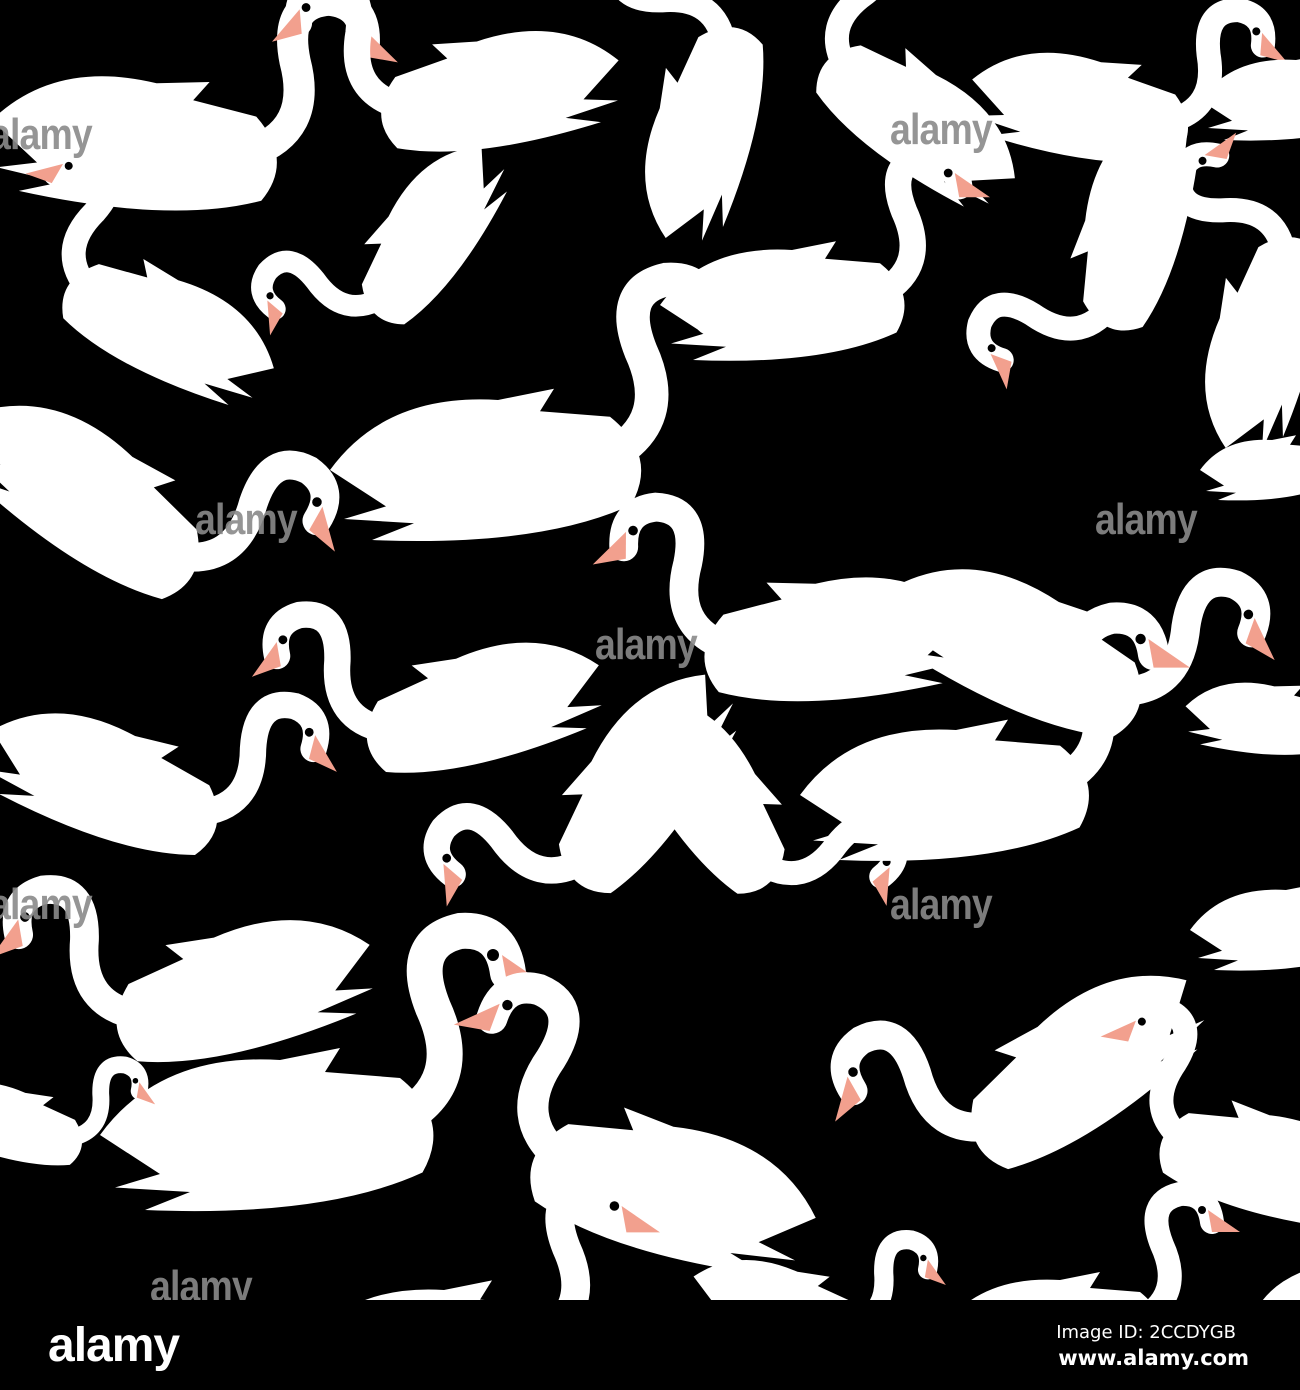  Describe the element at coordinates (1153, 1358) in the screenshot. I see `website-url: www.alamy.com` at that location.